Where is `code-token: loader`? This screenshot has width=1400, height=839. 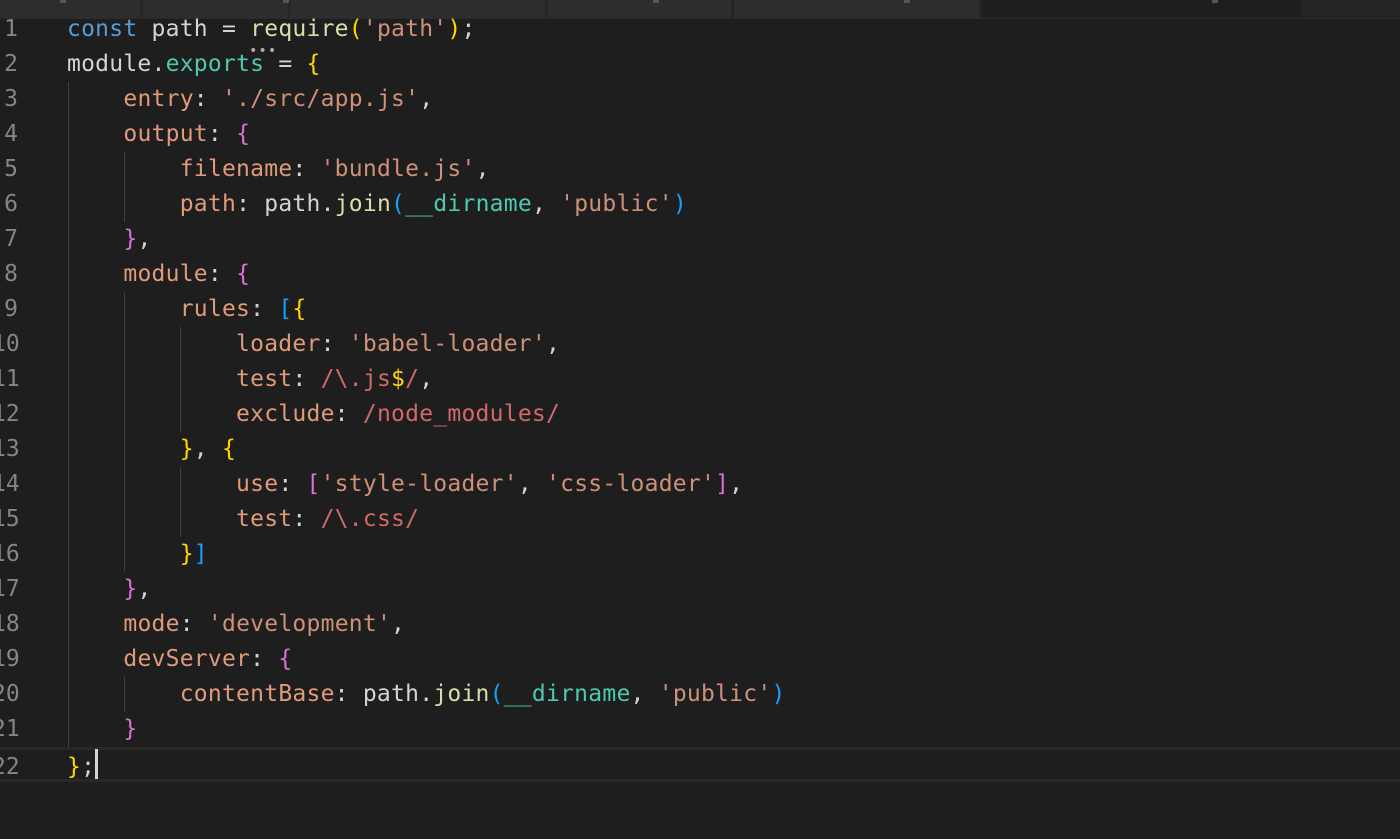
code-token: loader is located at coordinates (278, 344).